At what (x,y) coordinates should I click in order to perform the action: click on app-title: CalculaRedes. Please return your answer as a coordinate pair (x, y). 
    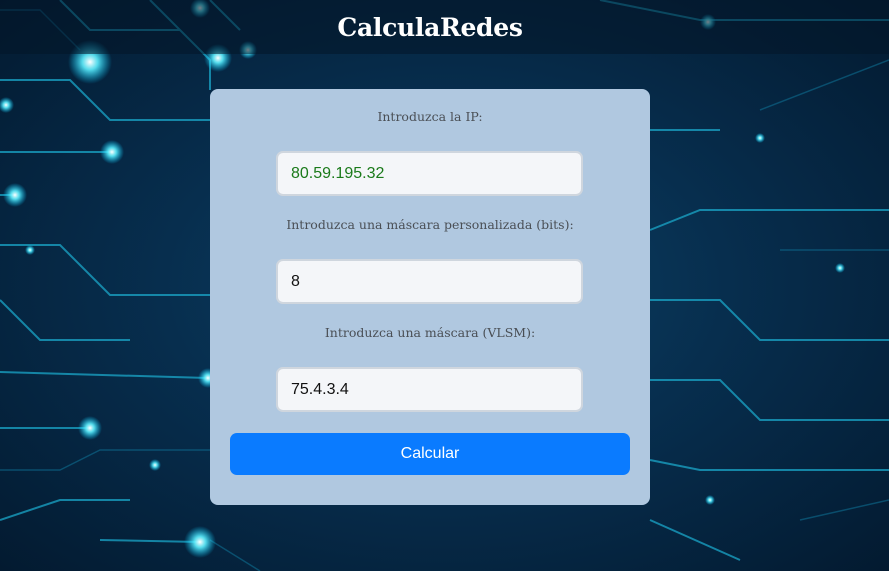
    Looking at the image, I should click on (430, 27).